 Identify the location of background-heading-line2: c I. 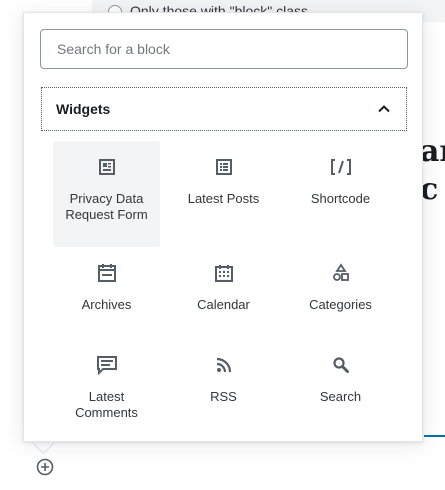
(432, 189).